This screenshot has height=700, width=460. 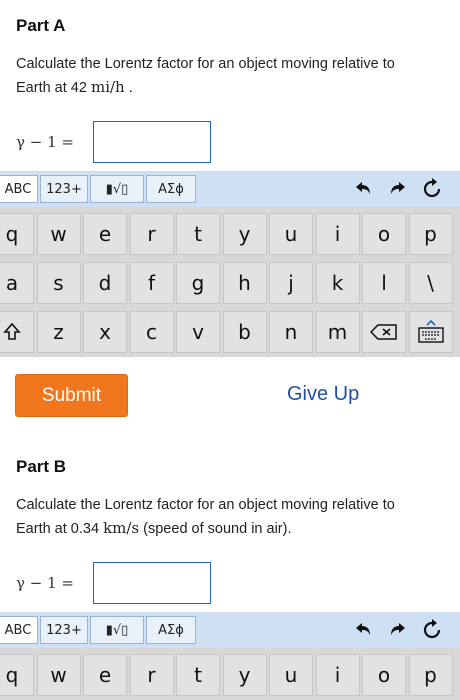 What do you see at coordinates (244, 332) in the screenshot?
I see `key-b: b` at bounding box center [244, 332].